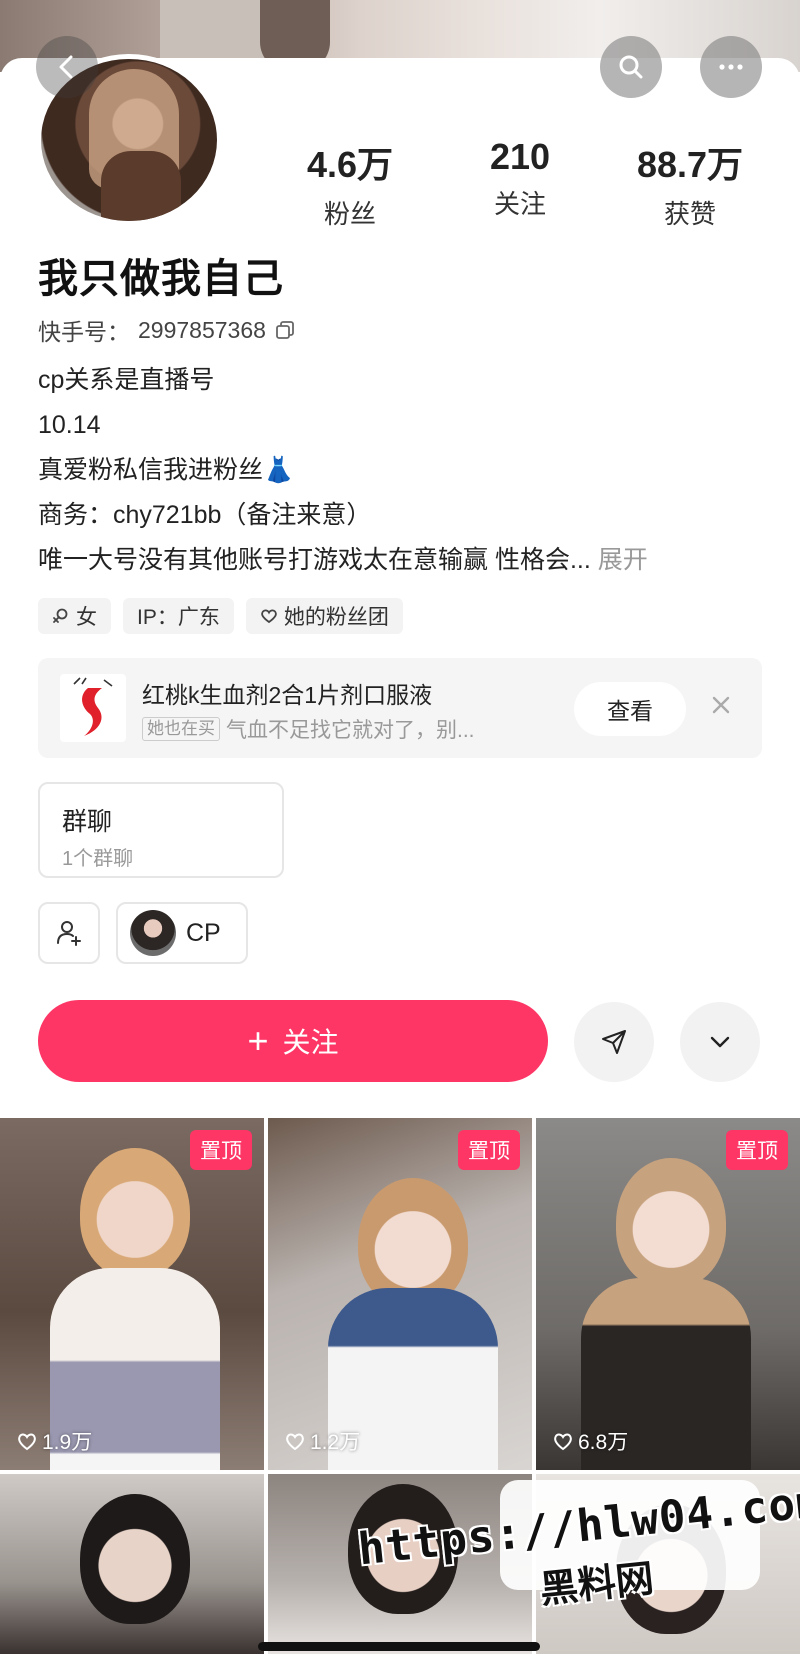  Describe the element at coordinates (287, 695) in the screenshot. I see `product-title: 红桃k生血剂2合1片剂口服液` at that location.